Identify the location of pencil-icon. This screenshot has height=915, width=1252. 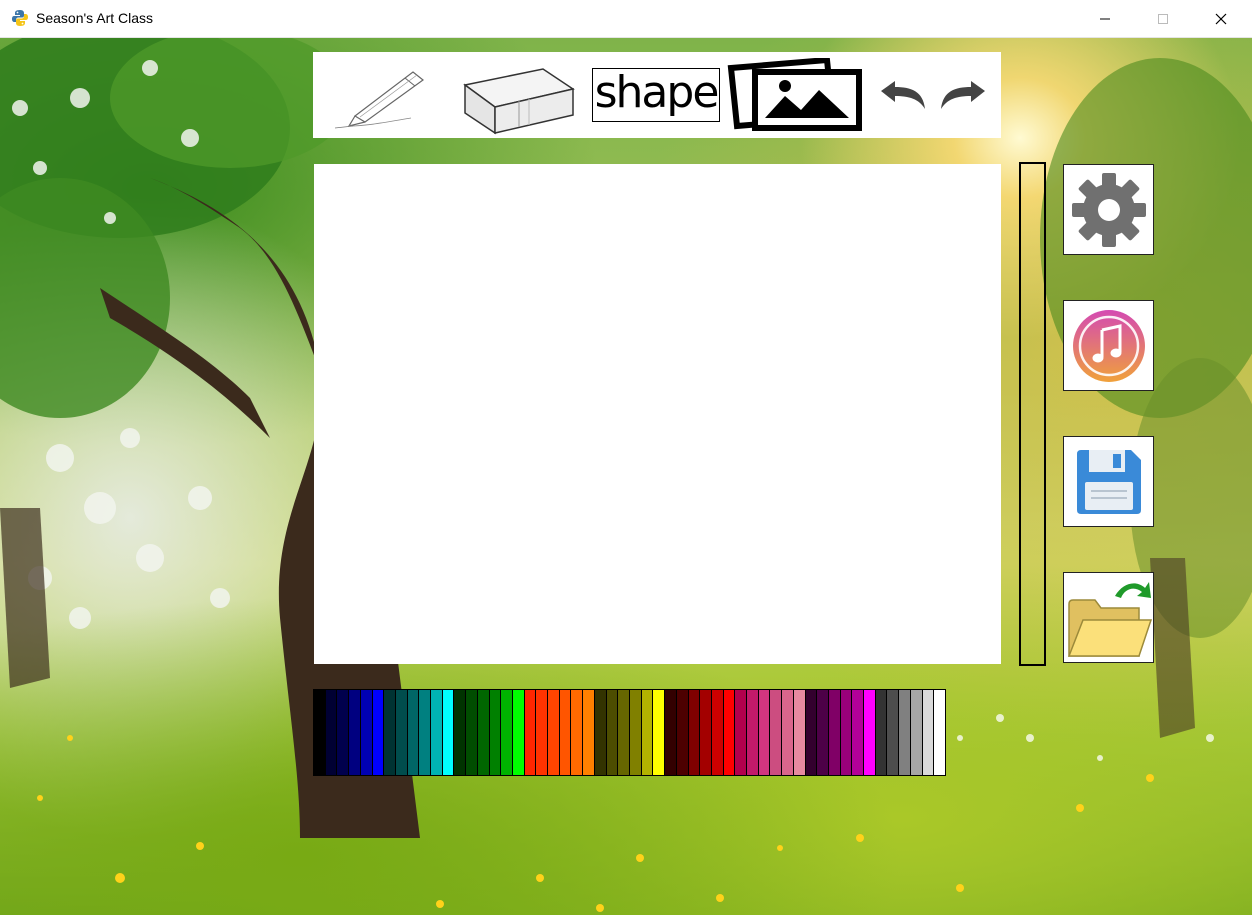
(379, 100).